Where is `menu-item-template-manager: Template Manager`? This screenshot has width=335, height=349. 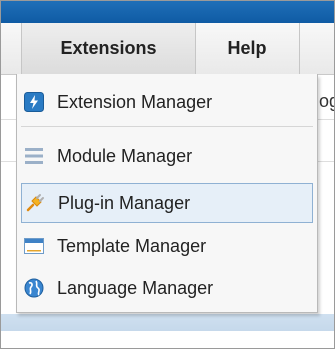 menu-item-template-manager: Template Manager is located at coordinates (167, 246).